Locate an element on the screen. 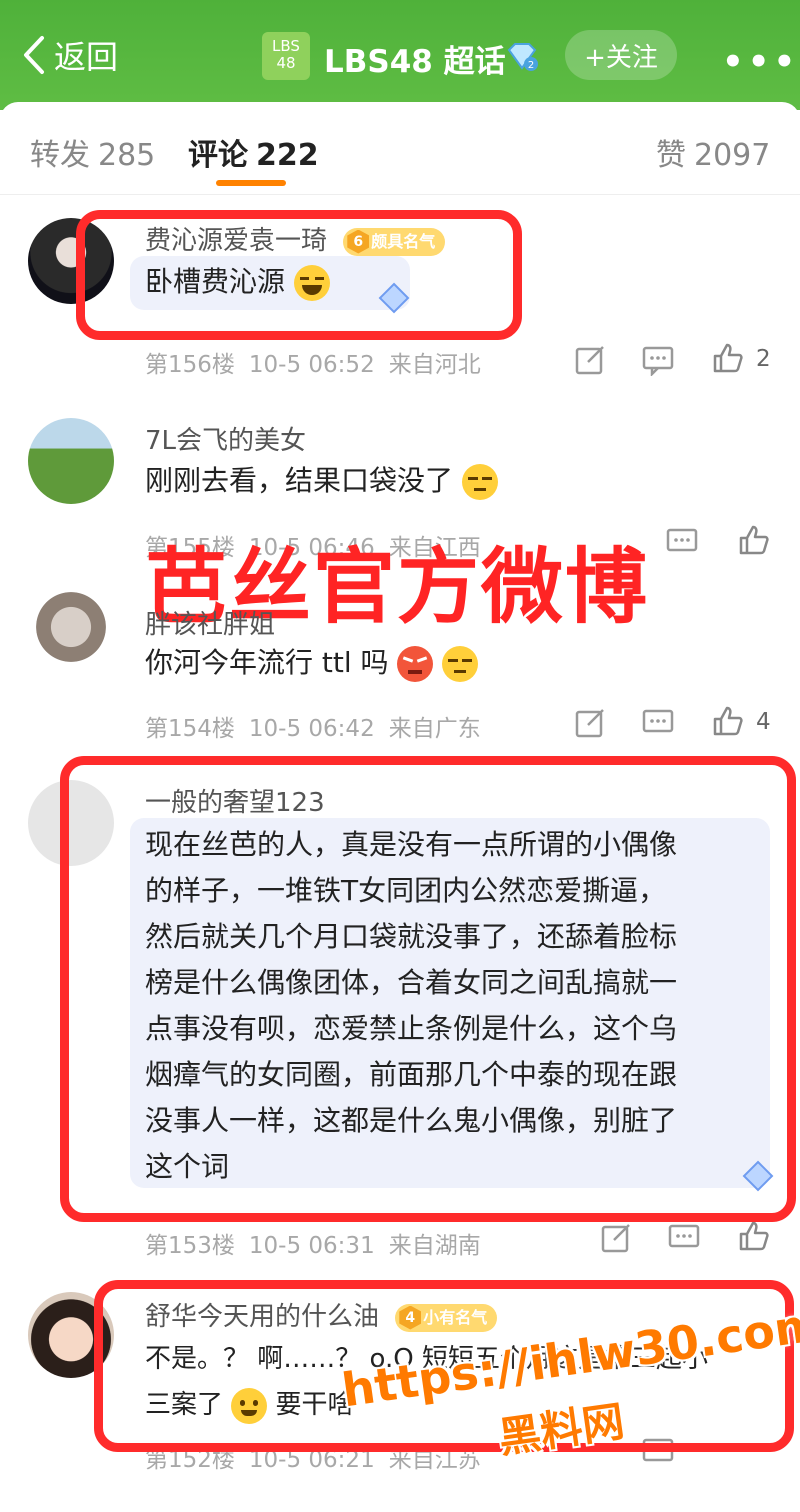 This screenshot has height=1512, width=800. highlight-box is located at coordinates (299, 275).